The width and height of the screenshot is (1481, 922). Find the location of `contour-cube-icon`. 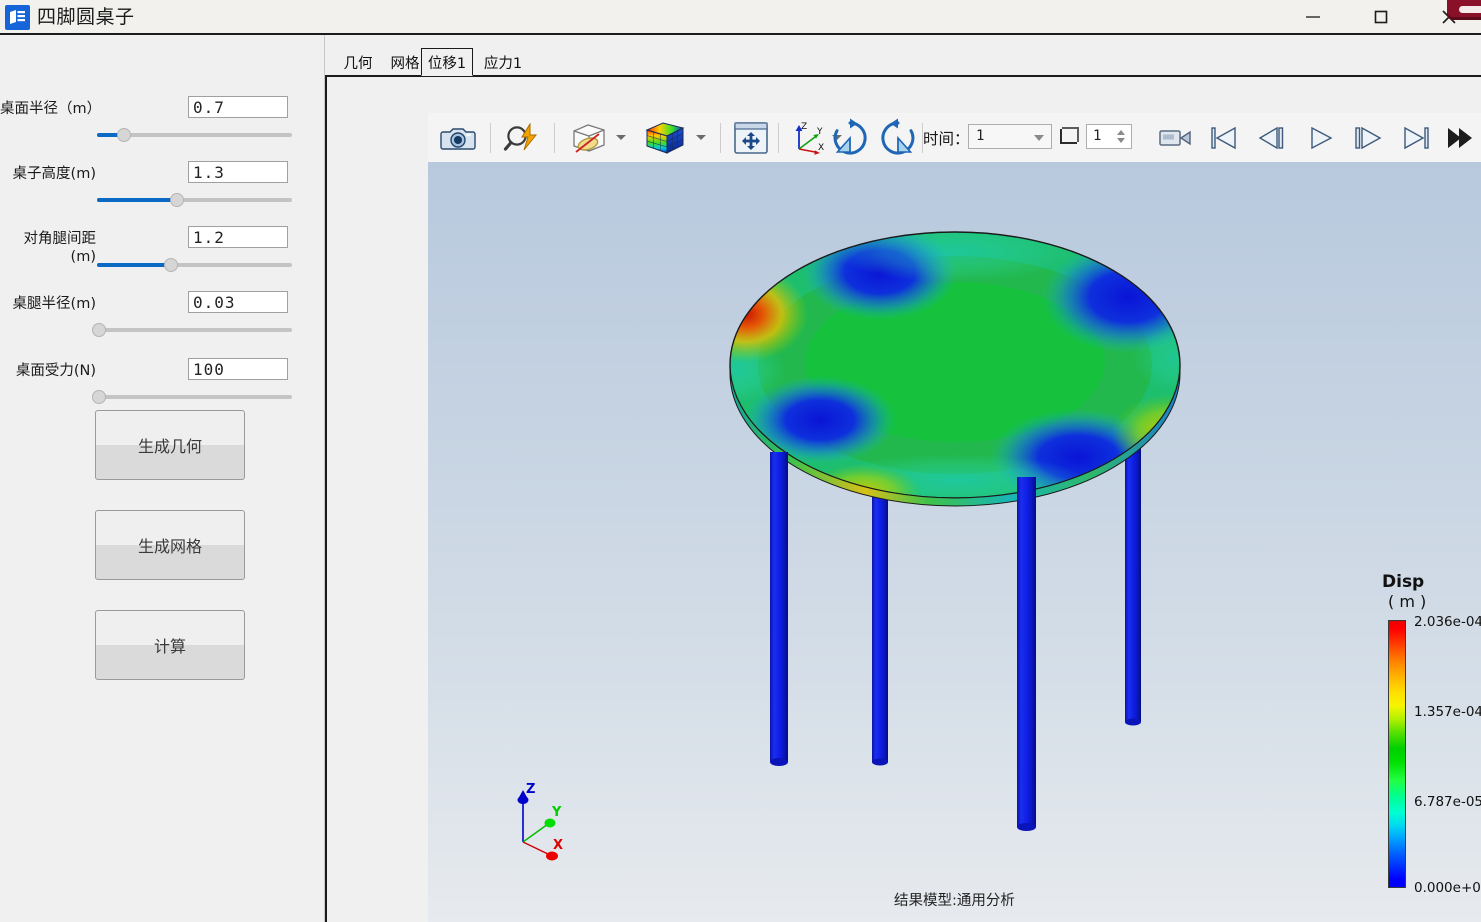

contour-cube-icon is located at coordinates (665, 138).